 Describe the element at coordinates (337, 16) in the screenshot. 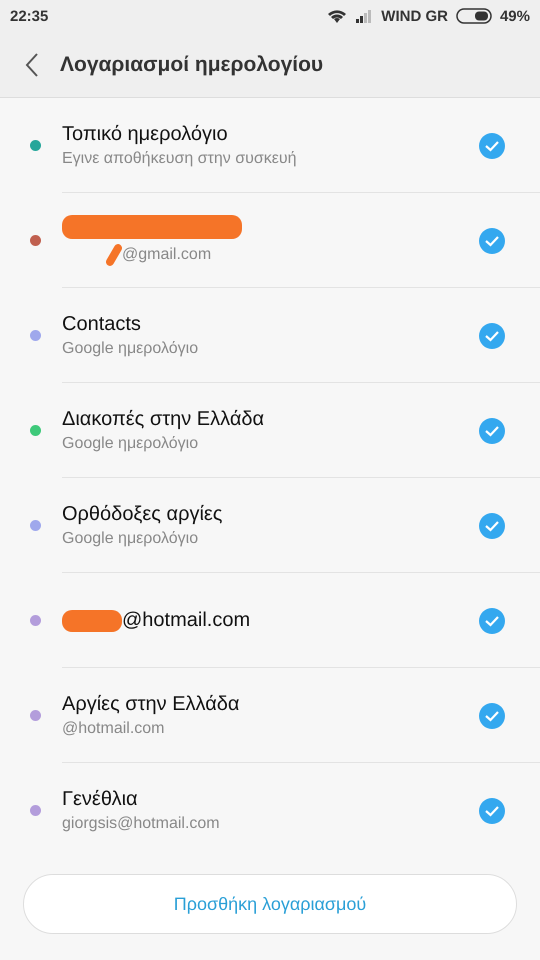

I see `wifi-icon` at that location.